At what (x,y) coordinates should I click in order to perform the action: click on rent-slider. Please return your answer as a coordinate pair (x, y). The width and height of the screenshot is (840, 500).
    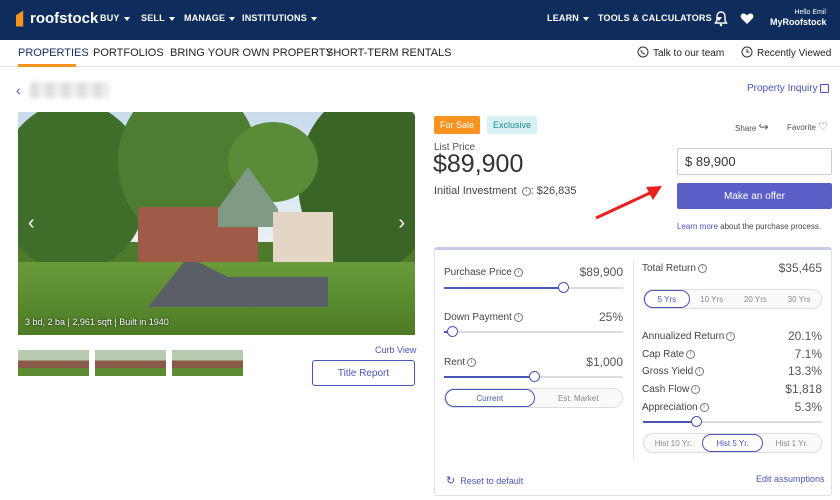
    Looking at the image, I should click on (533, 376).